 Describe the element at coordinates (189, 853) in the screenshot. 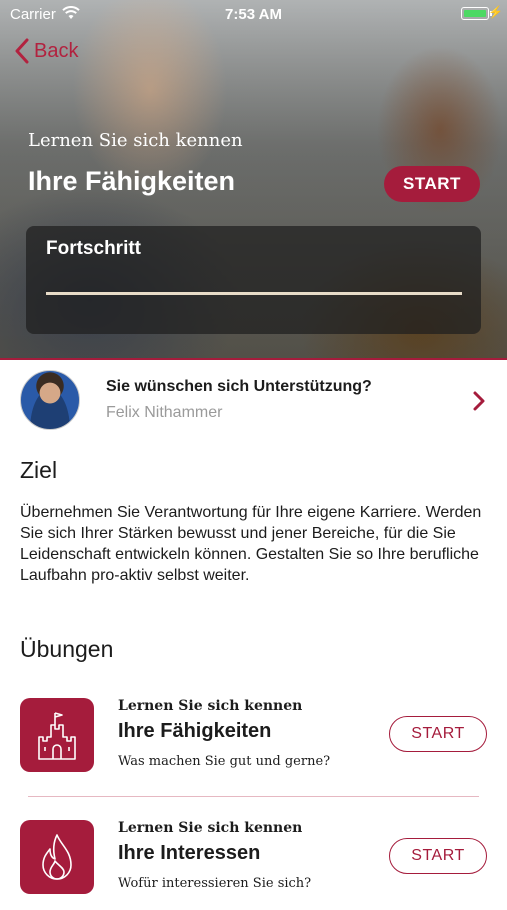

I see `exercise-title: Ihre Interessen` at that location.